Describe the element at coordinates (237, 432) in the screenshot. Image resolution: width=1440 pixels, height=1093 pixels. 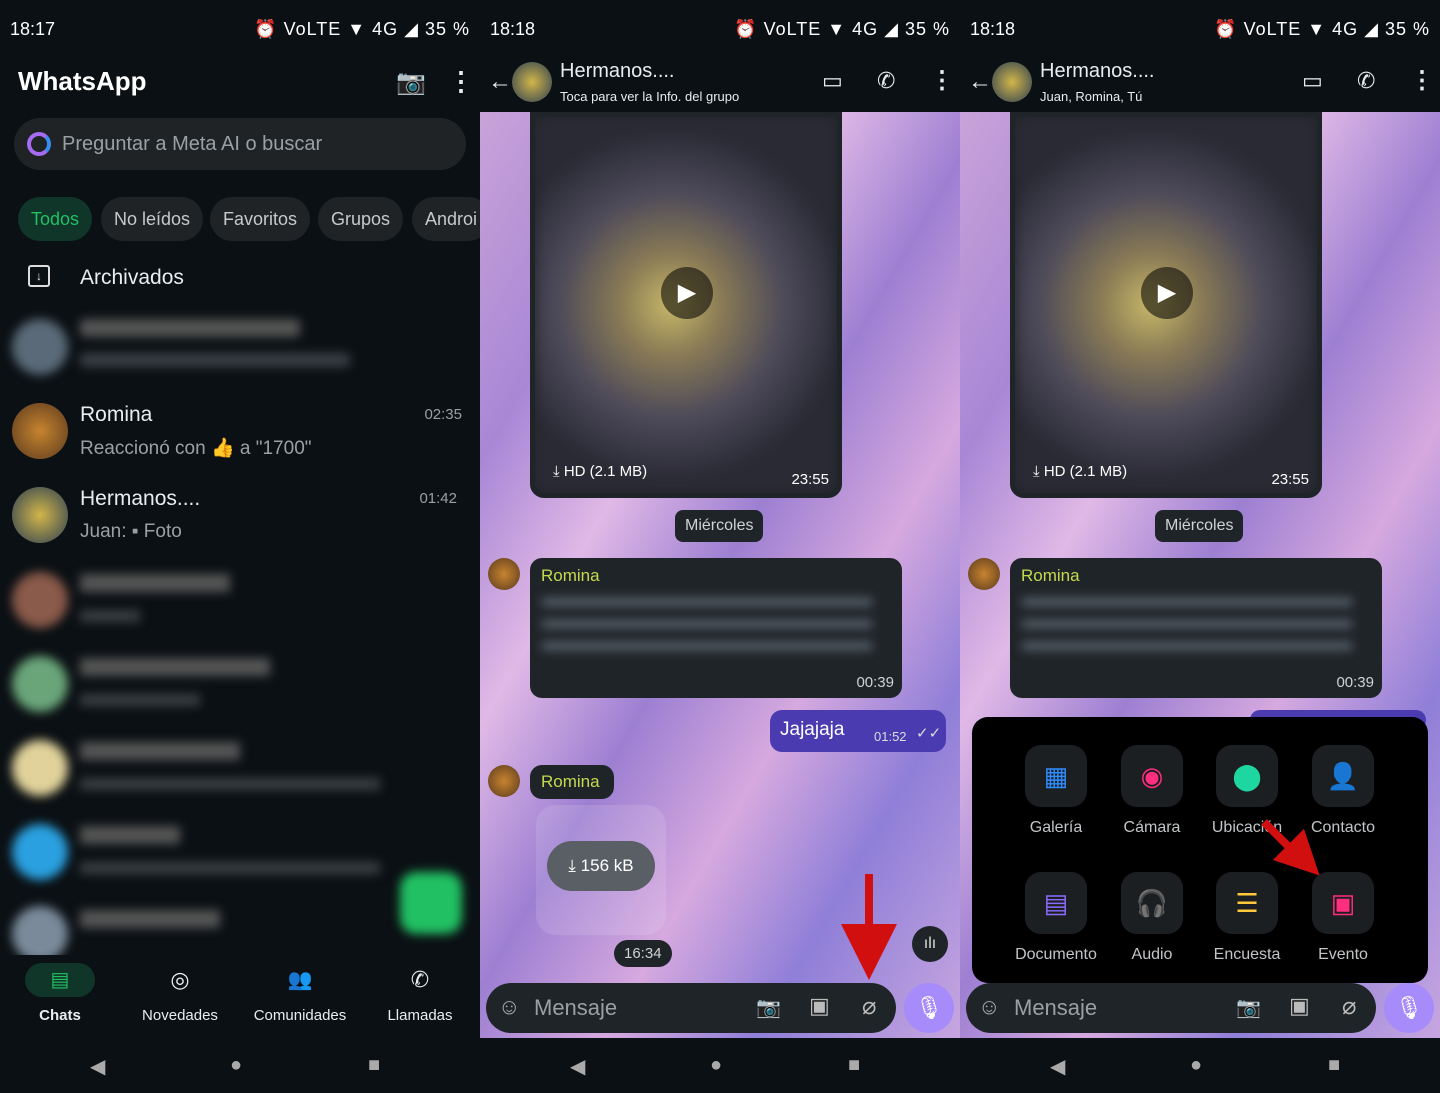
I see `chat-row-romina: Romina 02:35 Reaccionó con 👍 a "1700"` at that location.